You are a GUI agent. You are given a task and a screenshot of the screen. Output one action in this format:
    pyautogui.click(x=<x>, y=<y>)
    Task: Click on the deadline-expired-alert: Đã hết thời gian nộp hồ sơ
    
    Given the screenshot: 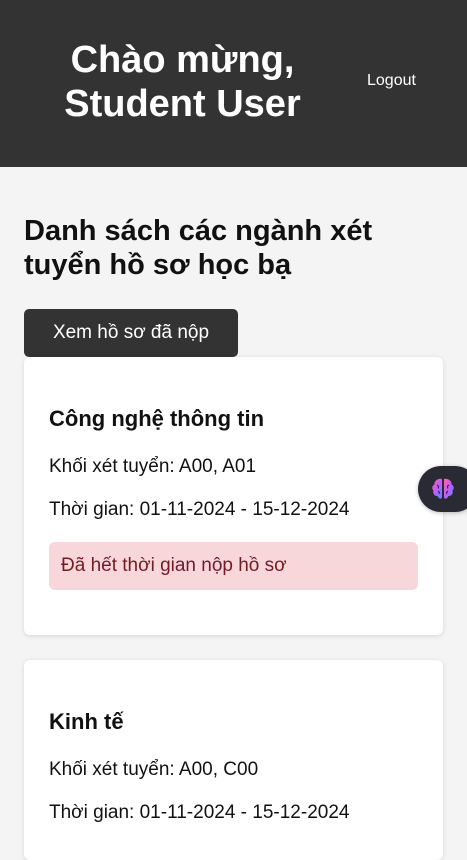 What is the action you would take?
    pyautogui.click(x=233, y=566)
    